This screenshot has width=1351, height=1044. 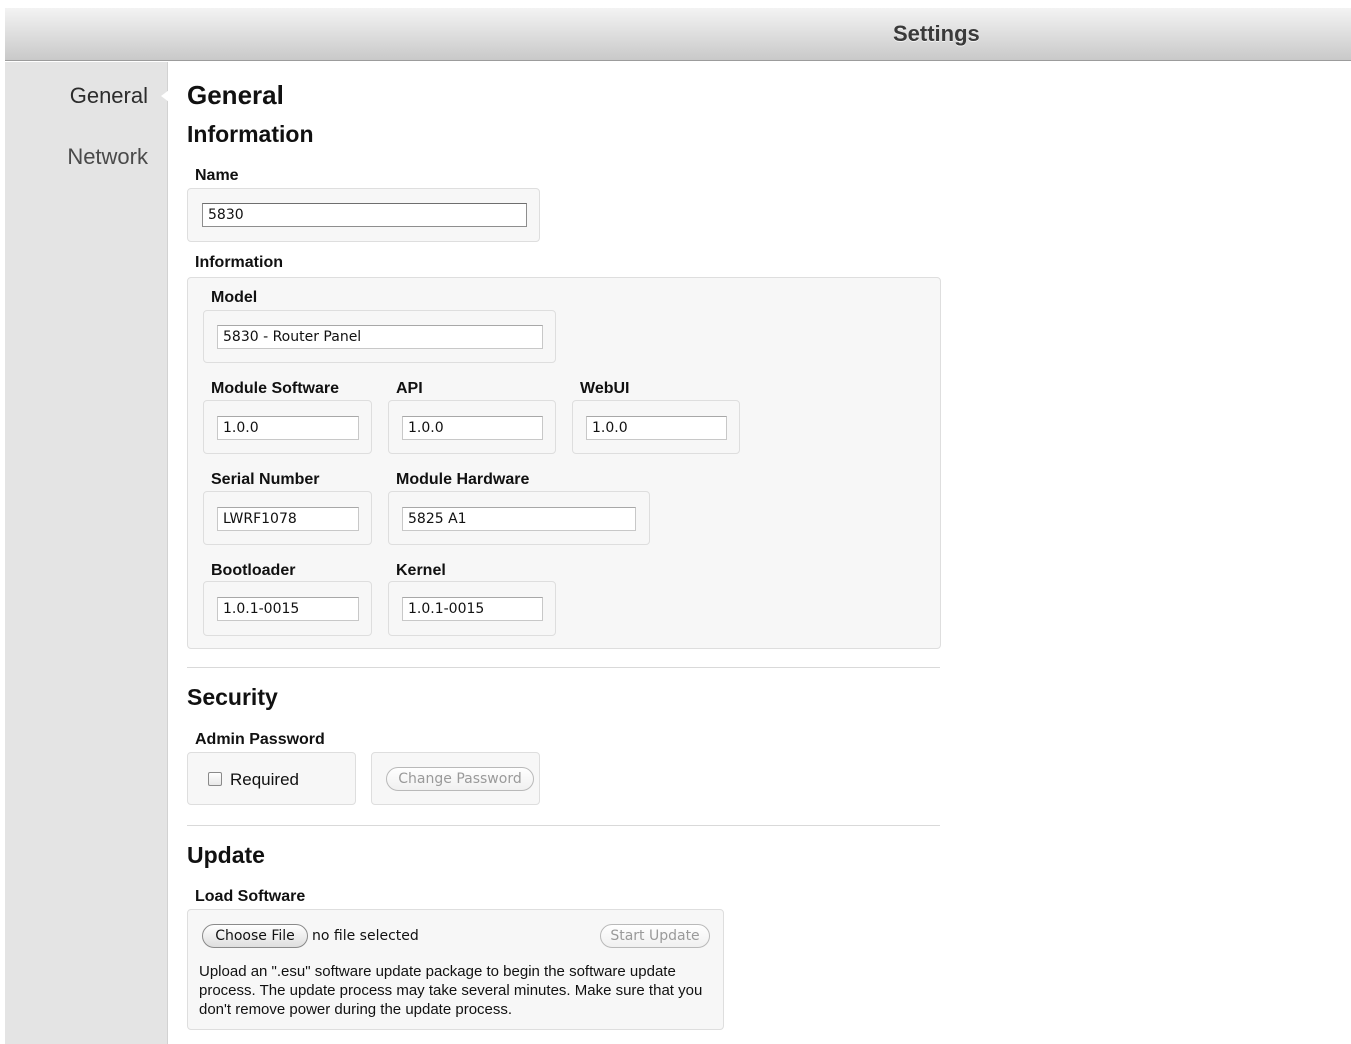 What do you see at coordinates (255, 936) in the screenshot?
I see `choose-file-button: Choose File` at bounding box center [255, 936].